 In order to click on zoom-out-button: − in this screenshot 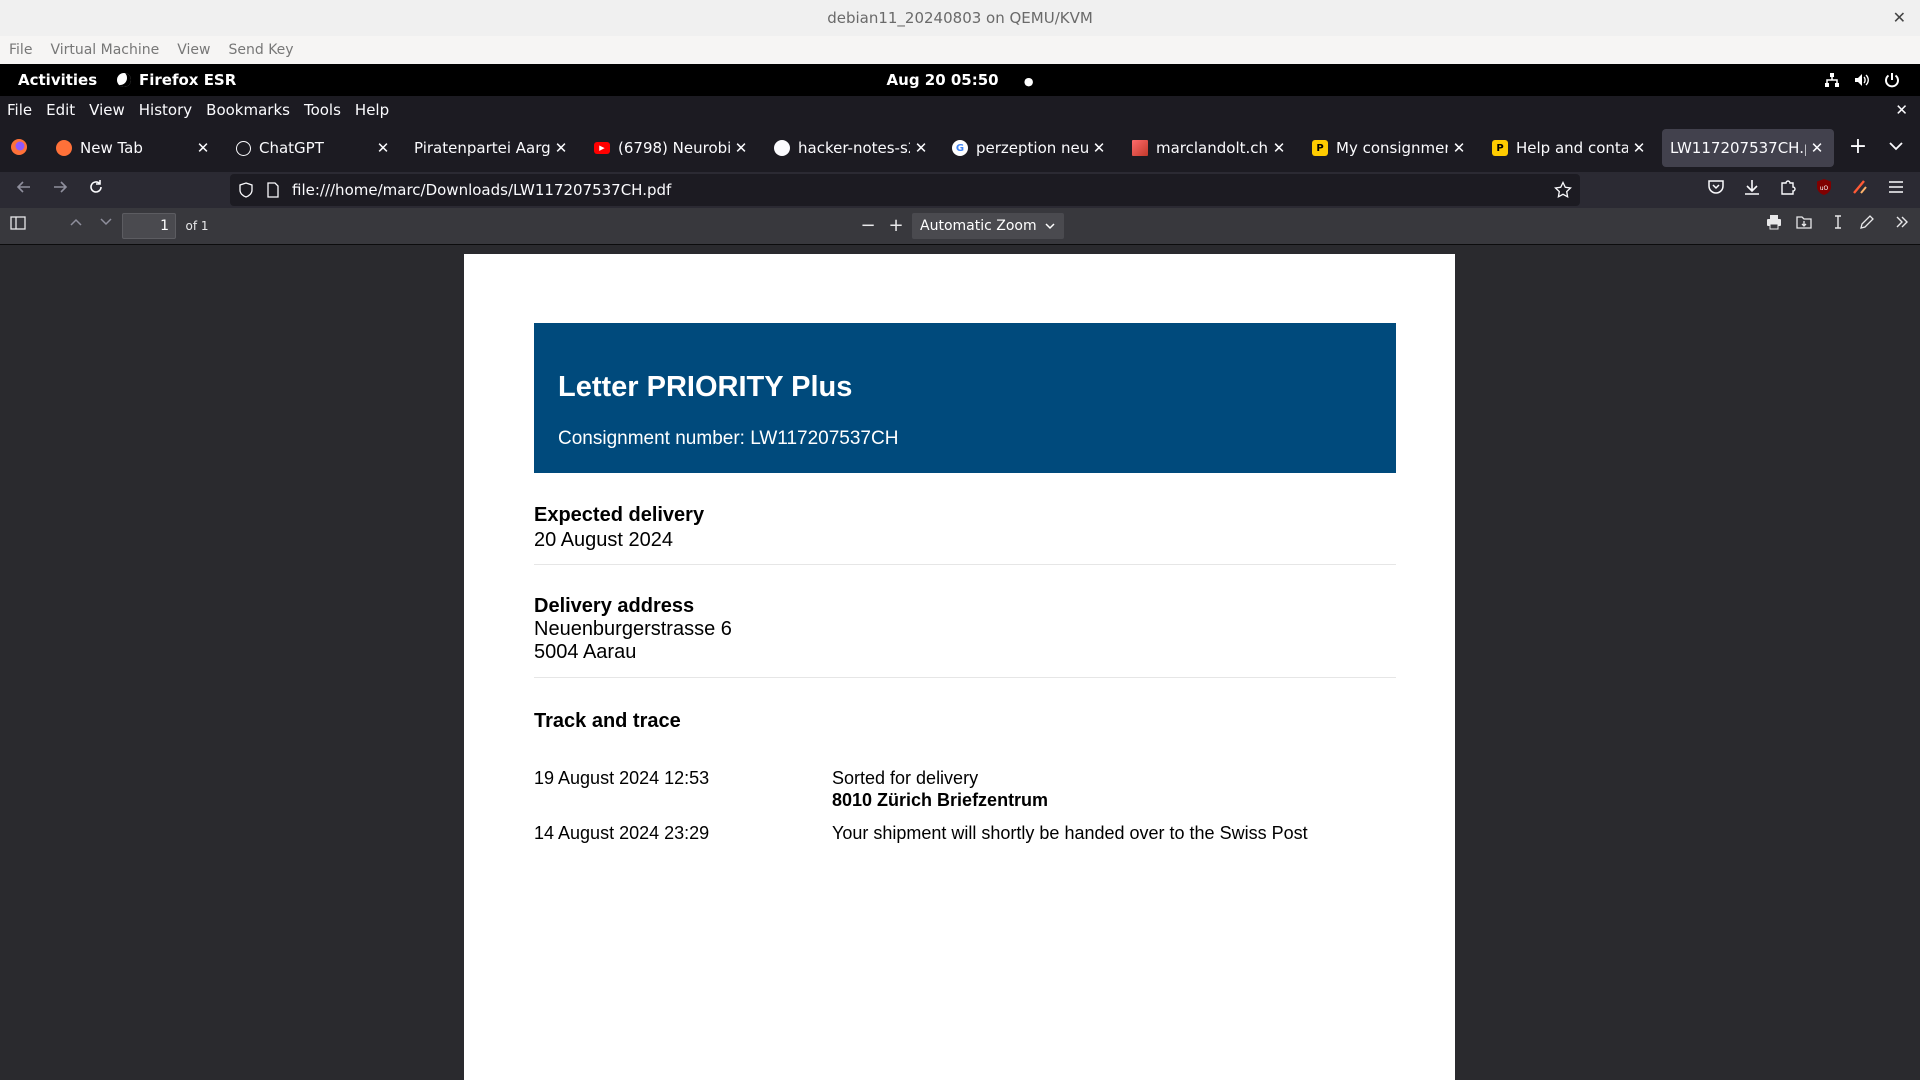, I will do `click(868, 226)`.